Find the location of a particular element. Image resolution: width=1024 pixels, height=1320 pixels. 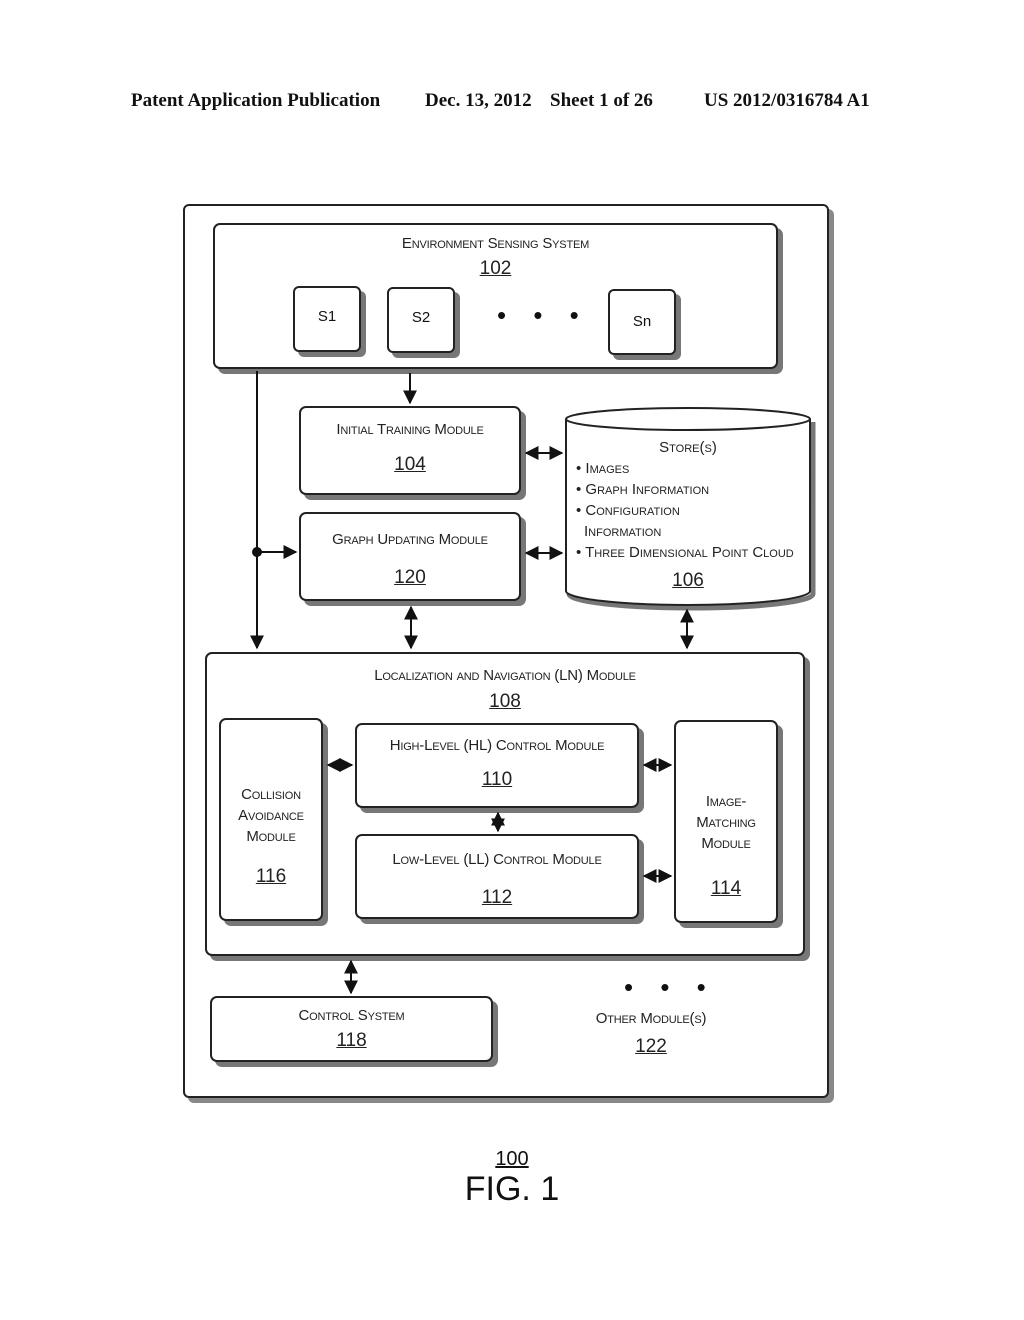

initial-training-module-number: 104 is located at coordinates (410, 464).